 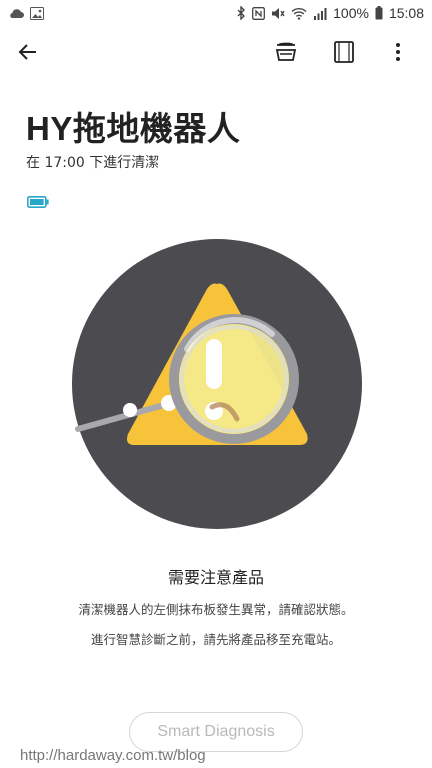 What do you see at coordinates (216, 54) in the screenshot?
I see `app-toolbar` at bounding box center [216, 54].